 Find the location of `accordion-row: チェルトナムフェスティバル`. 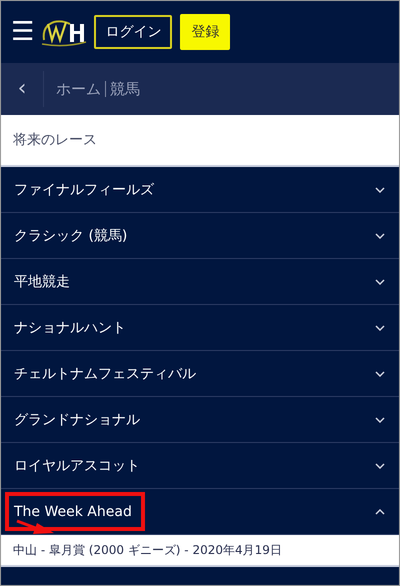

accordion-row: チェルトナムフェスティバル is located at coordinates (200, 374).